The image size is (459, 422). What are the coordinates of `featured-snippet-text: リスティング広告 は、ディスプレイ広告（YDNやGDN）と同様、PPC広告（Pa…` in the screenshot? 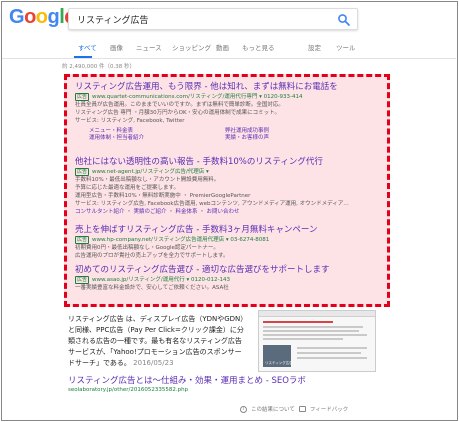 It's located at (158, 341).